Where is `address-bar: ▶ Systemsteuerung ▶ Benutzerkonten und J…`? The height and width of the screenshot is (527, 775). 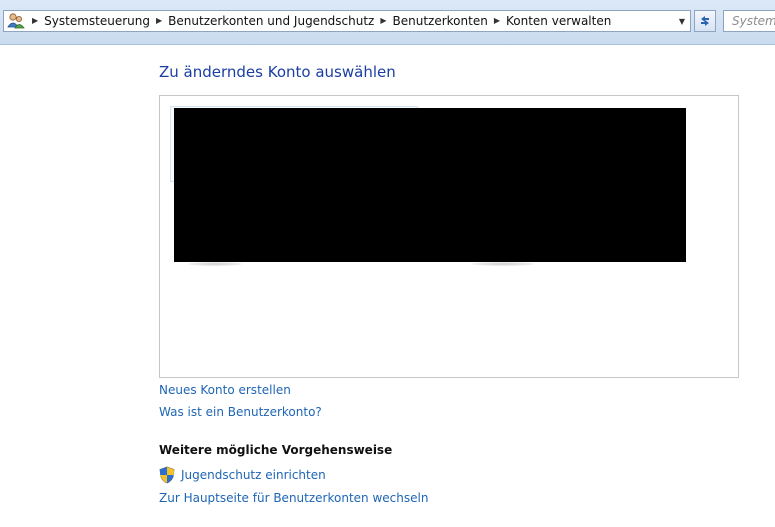
address-bar: ▶ Systemsteuerung ▶ Benutzerkonten und J… is located at coordinates (347, 21).